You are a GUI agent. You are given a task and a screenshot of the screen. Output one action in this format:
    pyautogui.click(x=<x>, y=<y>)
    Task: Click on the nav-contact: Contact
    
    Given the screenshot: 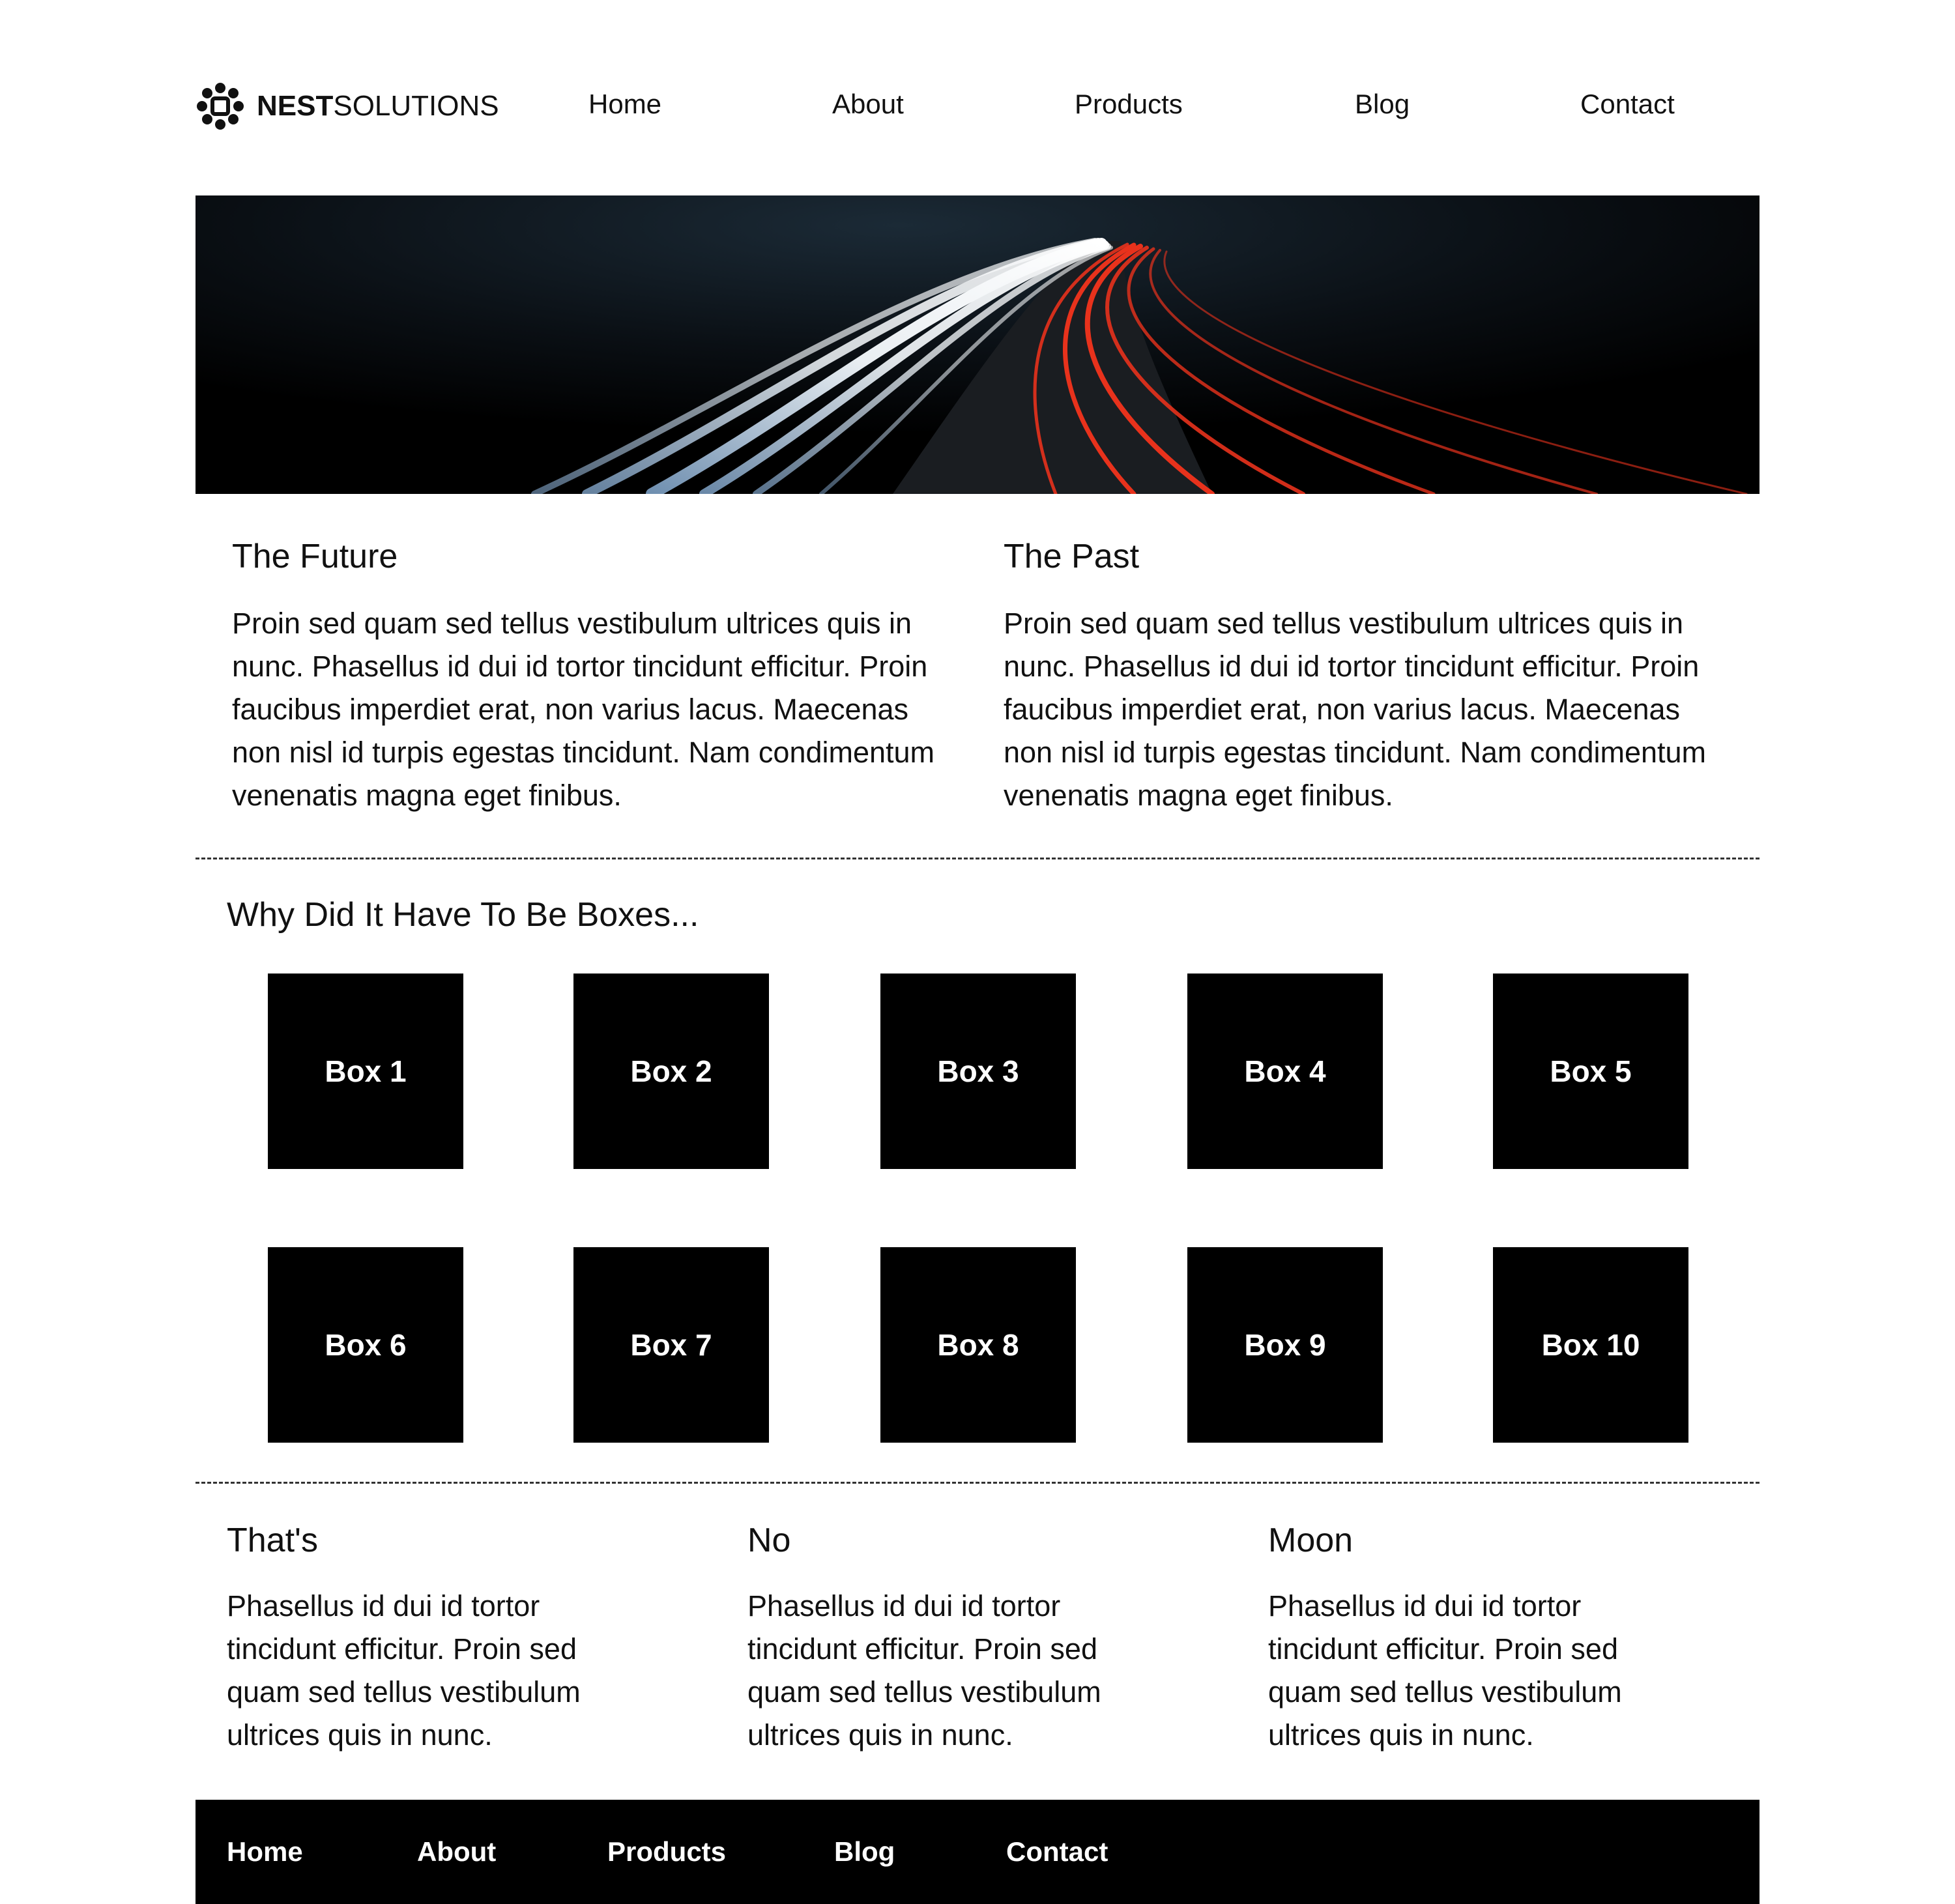 What is the action you would take?
    pyautogui.click(x=1627, y=105)
    